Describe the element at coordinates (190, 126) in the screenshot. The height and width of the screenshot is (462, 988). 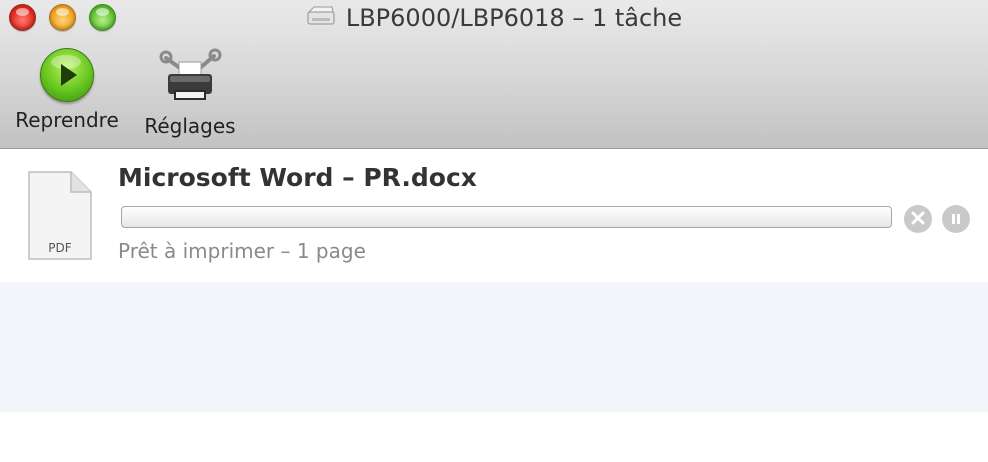
I see `settings-button-label: Réglages` at that location.